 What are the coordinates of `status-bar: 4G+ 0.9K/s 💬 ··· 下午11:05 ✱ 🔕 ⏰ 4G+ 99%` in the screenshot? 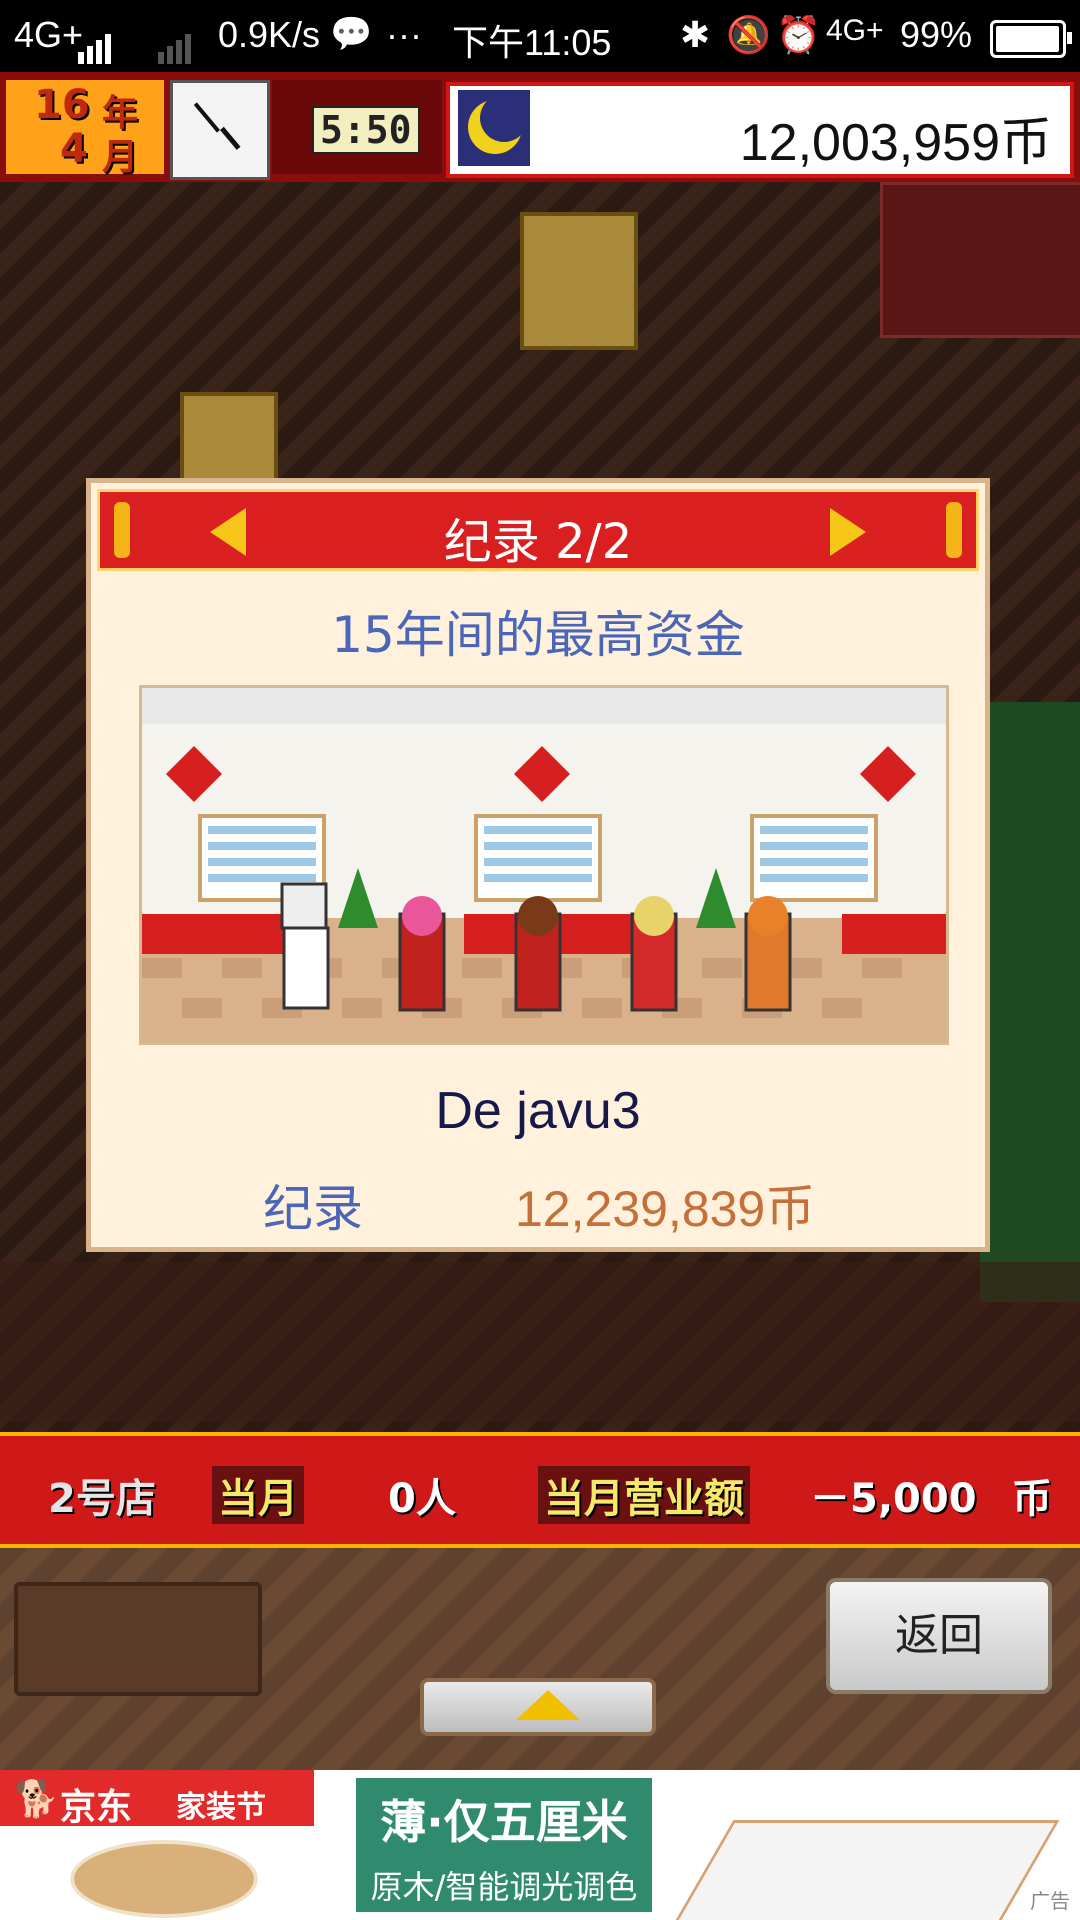 It's located at (540, 36).